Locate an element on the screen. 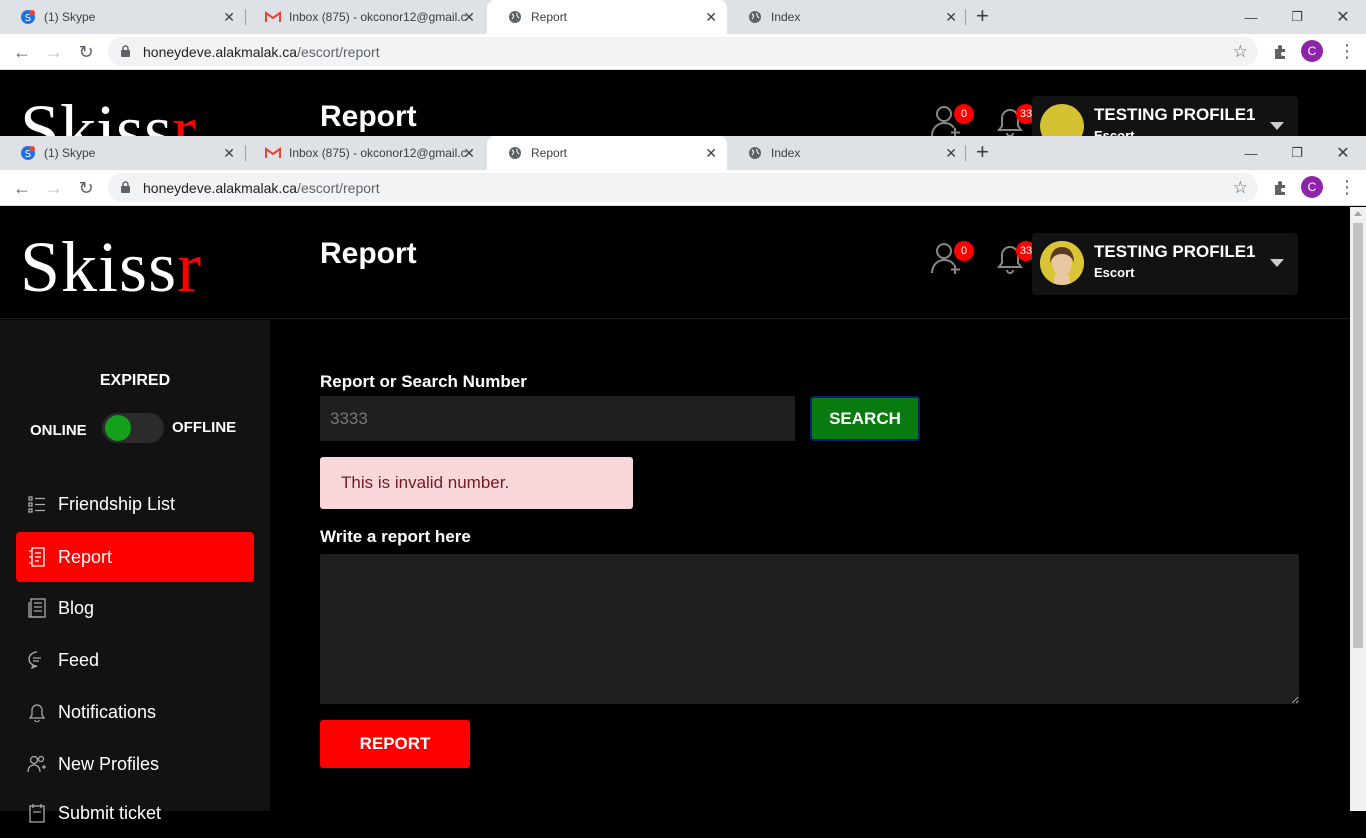  url-host: honeydeve.alakmalak.ca is located at coordinates (220, 187).